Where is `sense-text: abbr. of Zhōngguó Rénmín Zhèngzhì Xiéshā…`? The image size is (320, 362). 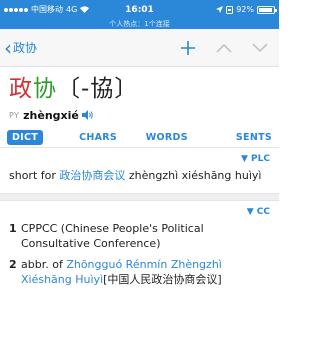 sense-text: abbr. of Zhōngguó Rénmín Zhèngzhì Xiéshā… is located at coordinates (145, 272).